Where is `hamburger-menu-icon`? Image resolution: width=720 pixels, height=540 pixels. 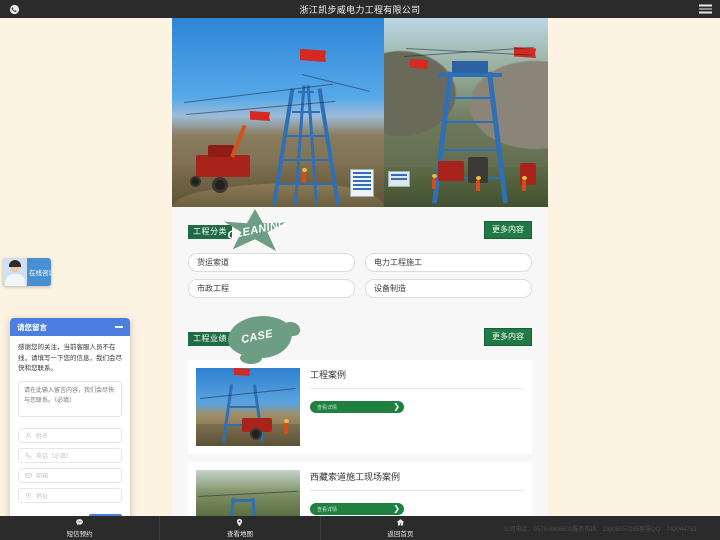 hamburger-menu-icon is located at coordinates (705, 9).